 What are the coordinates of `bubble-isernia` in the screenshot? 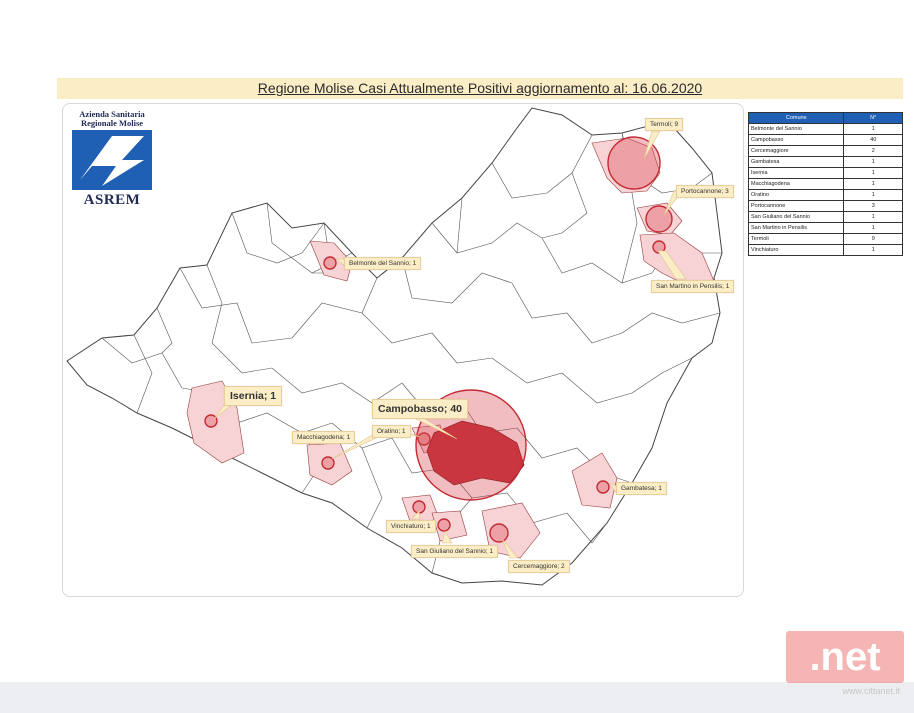 It's located at (211, 421).